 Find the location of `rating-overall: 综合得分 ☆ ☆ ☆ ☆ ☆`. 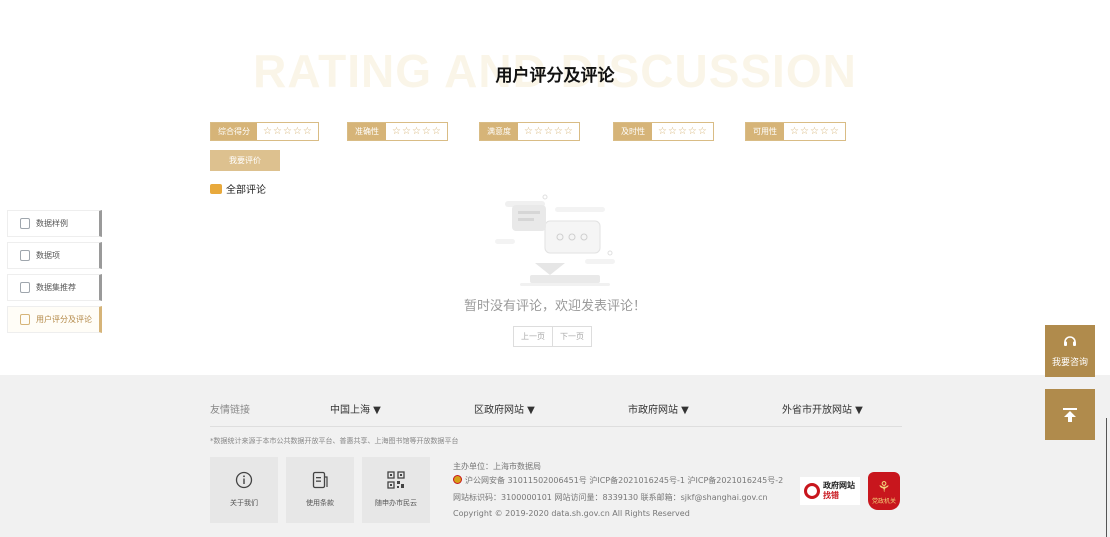

rating-overall: 综合得分 ☆ ☆ ☆ ☆ ☆ is located at coordinates (264, 131).